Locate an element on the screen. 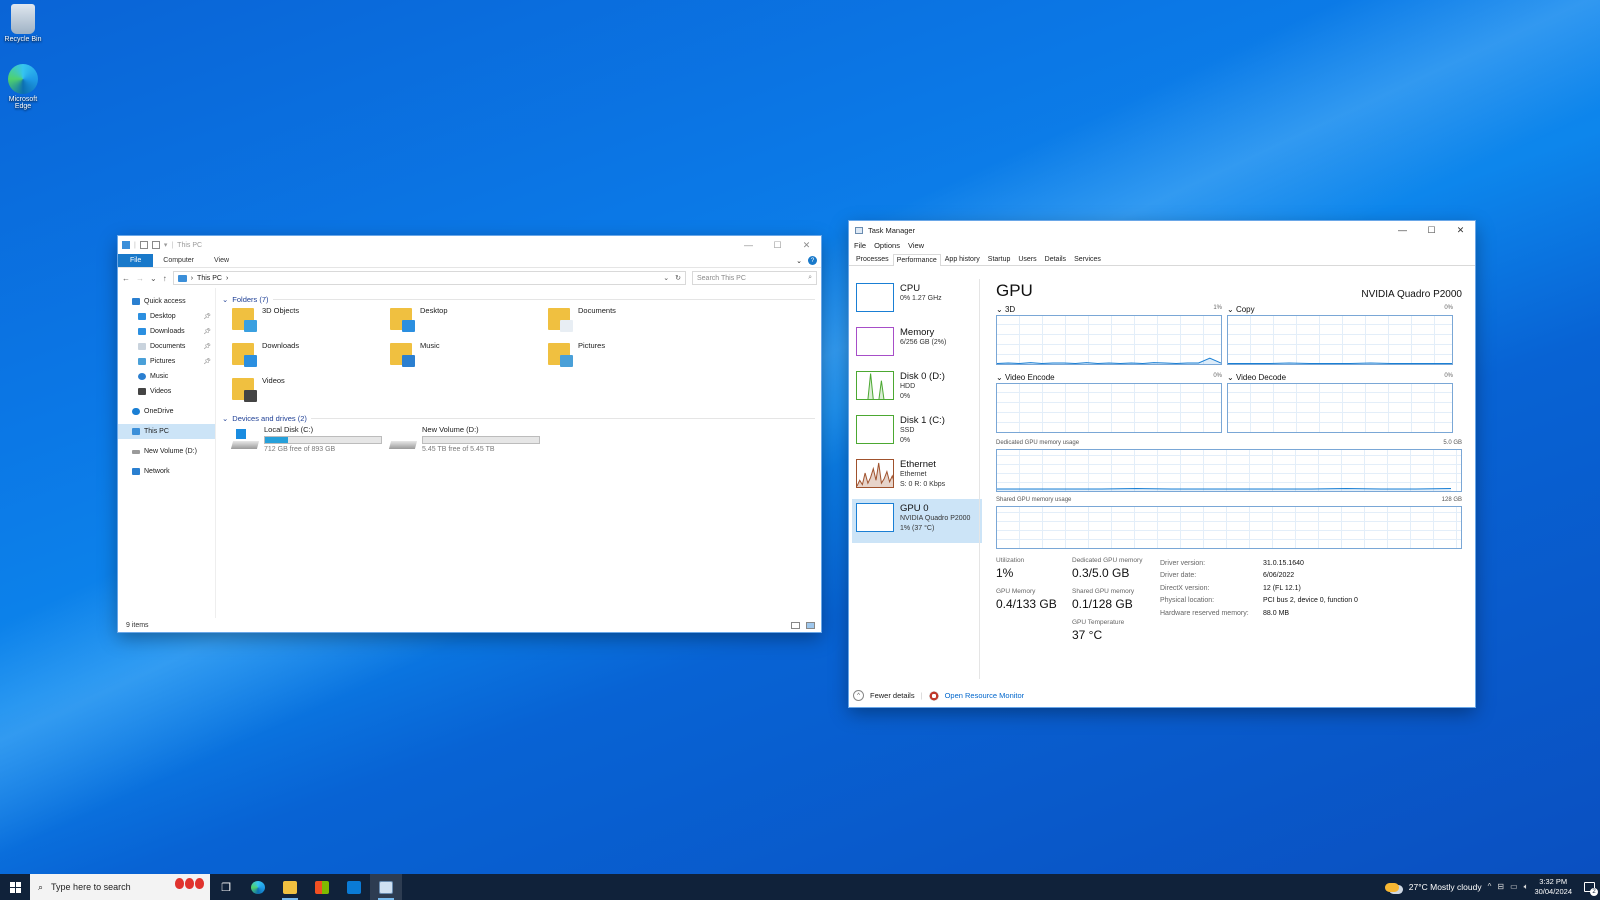 This screenshot has height=900, width=1600. nav-pictures: Pictures 📌︎ is located at coordinates (166, 361).